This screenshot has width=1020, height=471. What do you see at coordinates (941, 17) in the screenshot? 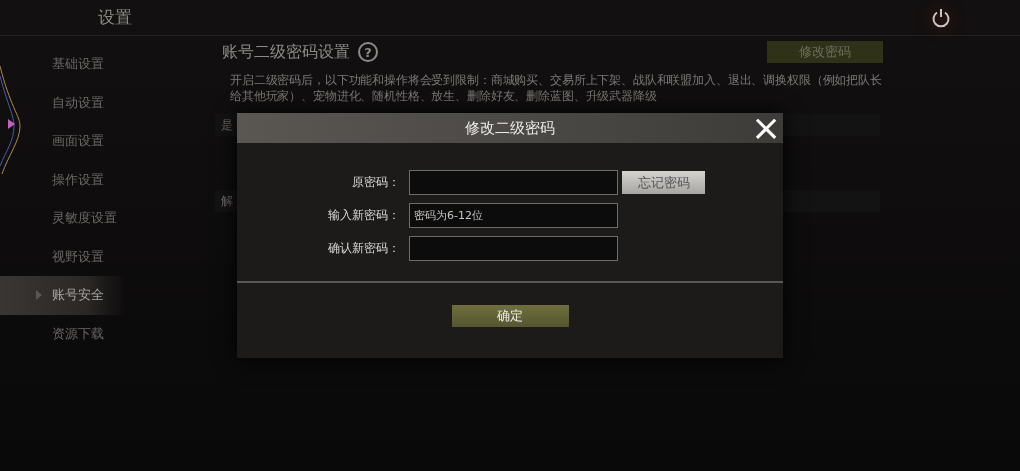
I see `power-icon` at bounding box center [941, 17].